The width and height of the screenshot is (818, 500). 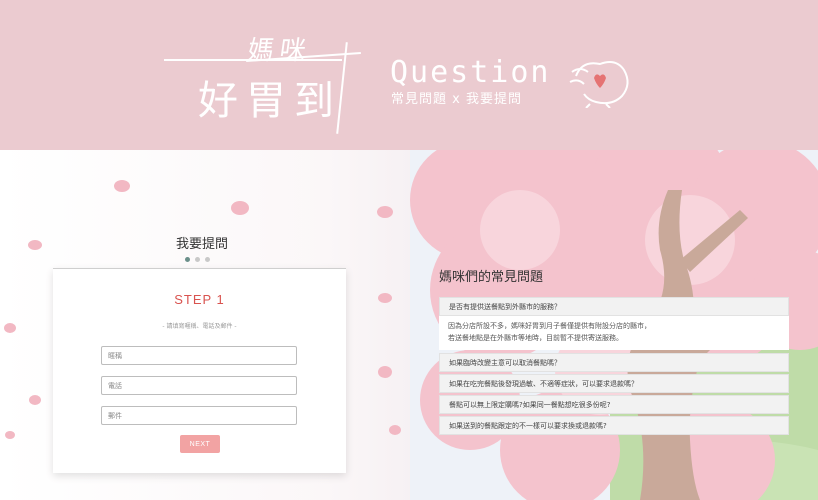 What do you see at coordinates (199, 299) in the screenshot?
I see `step-label: STEP 1` at bounding box center [199, 299].